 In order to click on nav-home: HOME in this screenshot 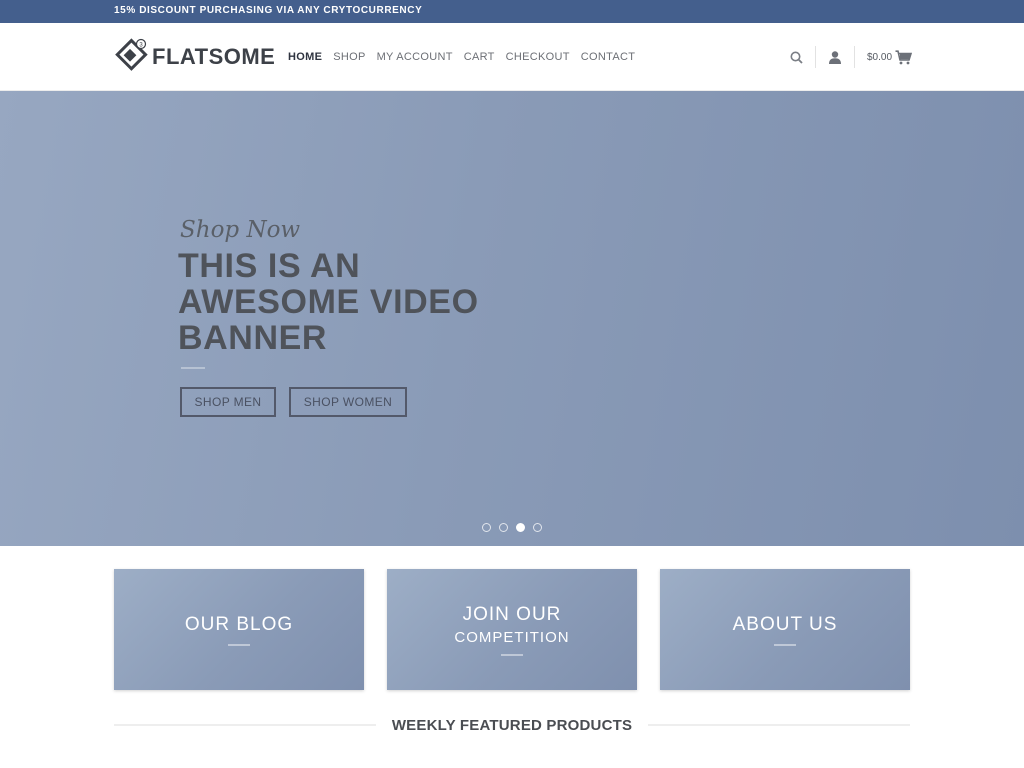, I will do `click(305, 57)`.